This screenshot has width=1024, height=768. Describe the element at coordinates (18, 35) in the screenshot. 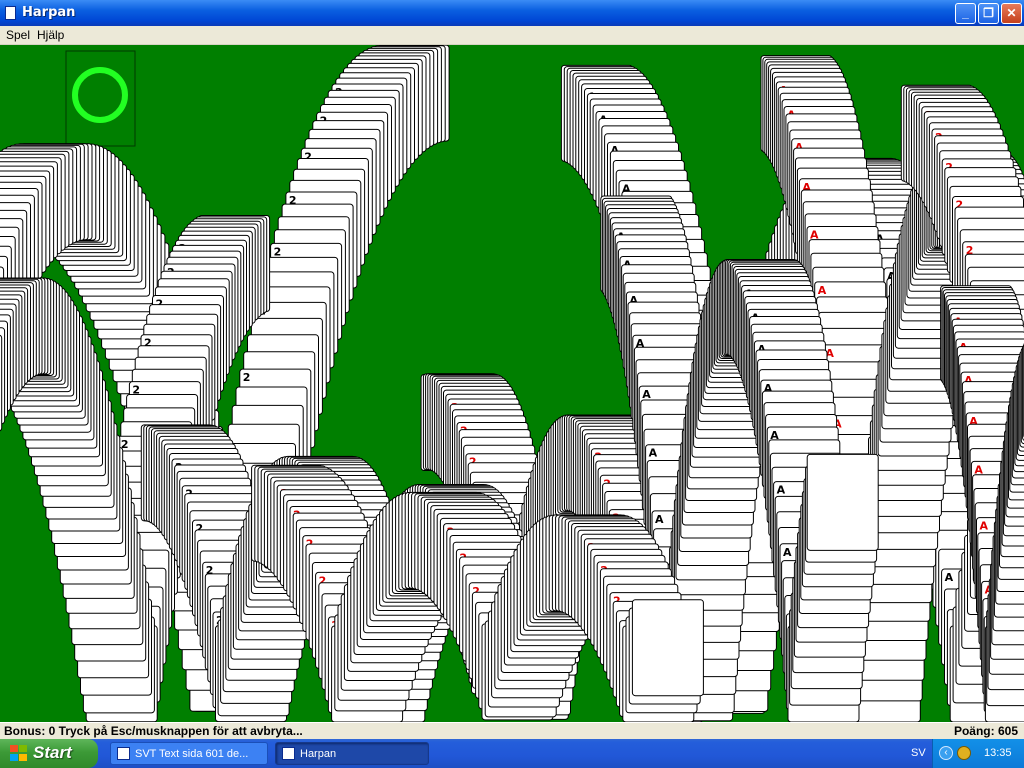

I see `menu-spel: Spel` at that location.